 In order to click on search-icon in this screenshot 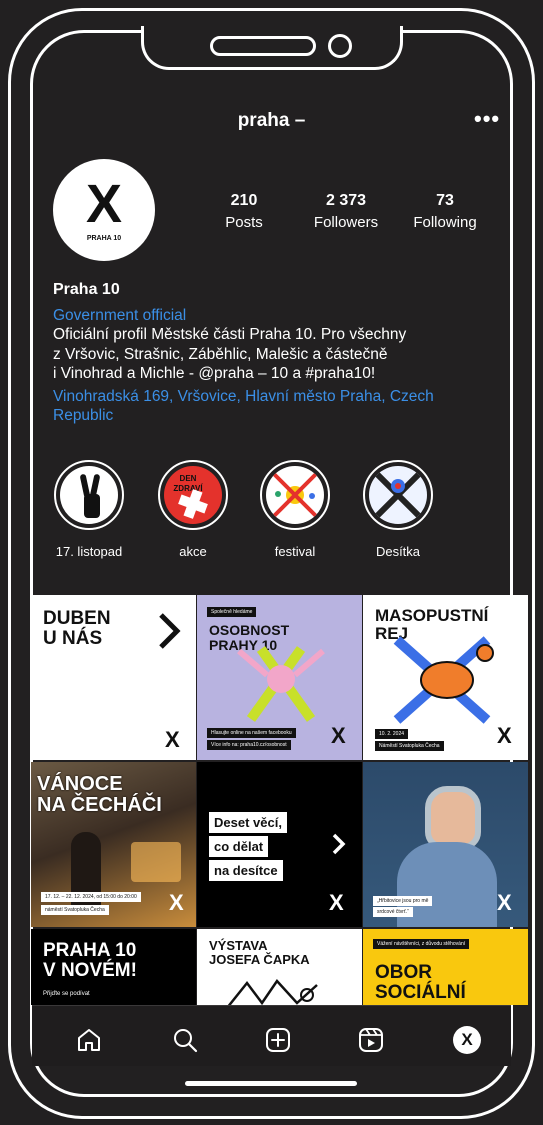, I will do `click(185, 1040)`.